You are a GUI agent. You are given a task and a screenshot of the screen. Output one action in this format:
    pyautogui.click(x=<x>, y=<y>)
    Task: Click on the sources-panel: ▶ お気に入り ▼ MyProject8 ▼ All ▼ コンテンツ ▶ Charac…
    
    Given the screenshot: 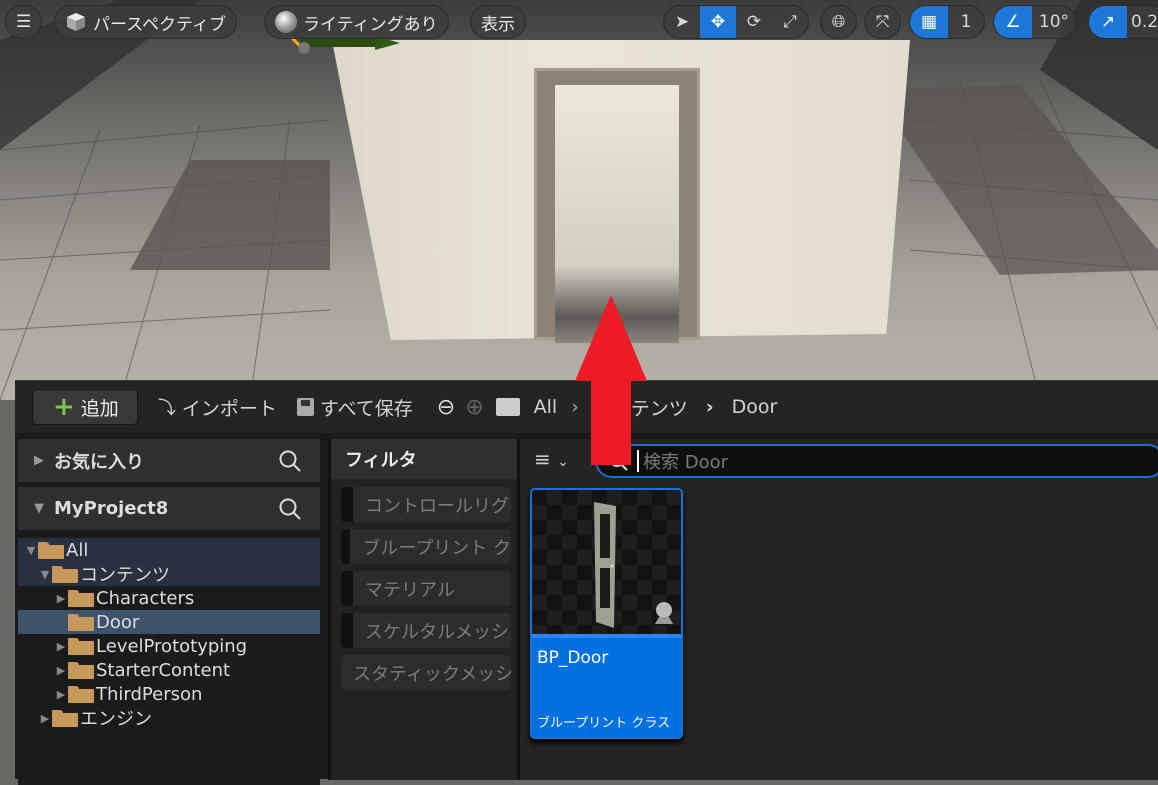 What is the action you would take?
    pyautogui.click(x=169, y=612)
    